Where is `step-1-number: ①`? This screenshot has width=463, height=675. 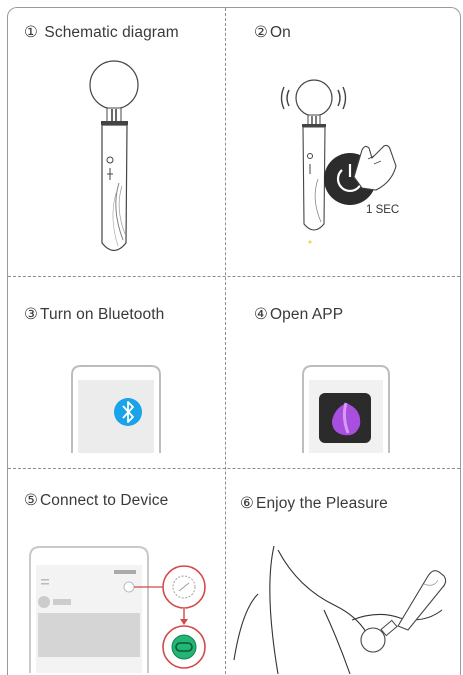 step-1-number: ① is located at coordinates (31, 32).